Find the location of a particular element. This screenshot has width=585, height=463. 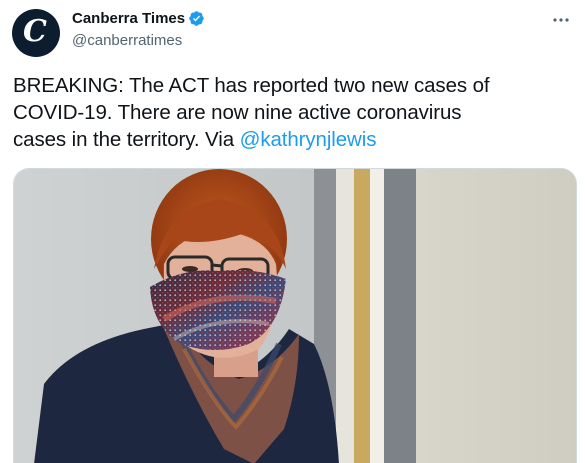

more-options-button is located at coordinates (561, 20).